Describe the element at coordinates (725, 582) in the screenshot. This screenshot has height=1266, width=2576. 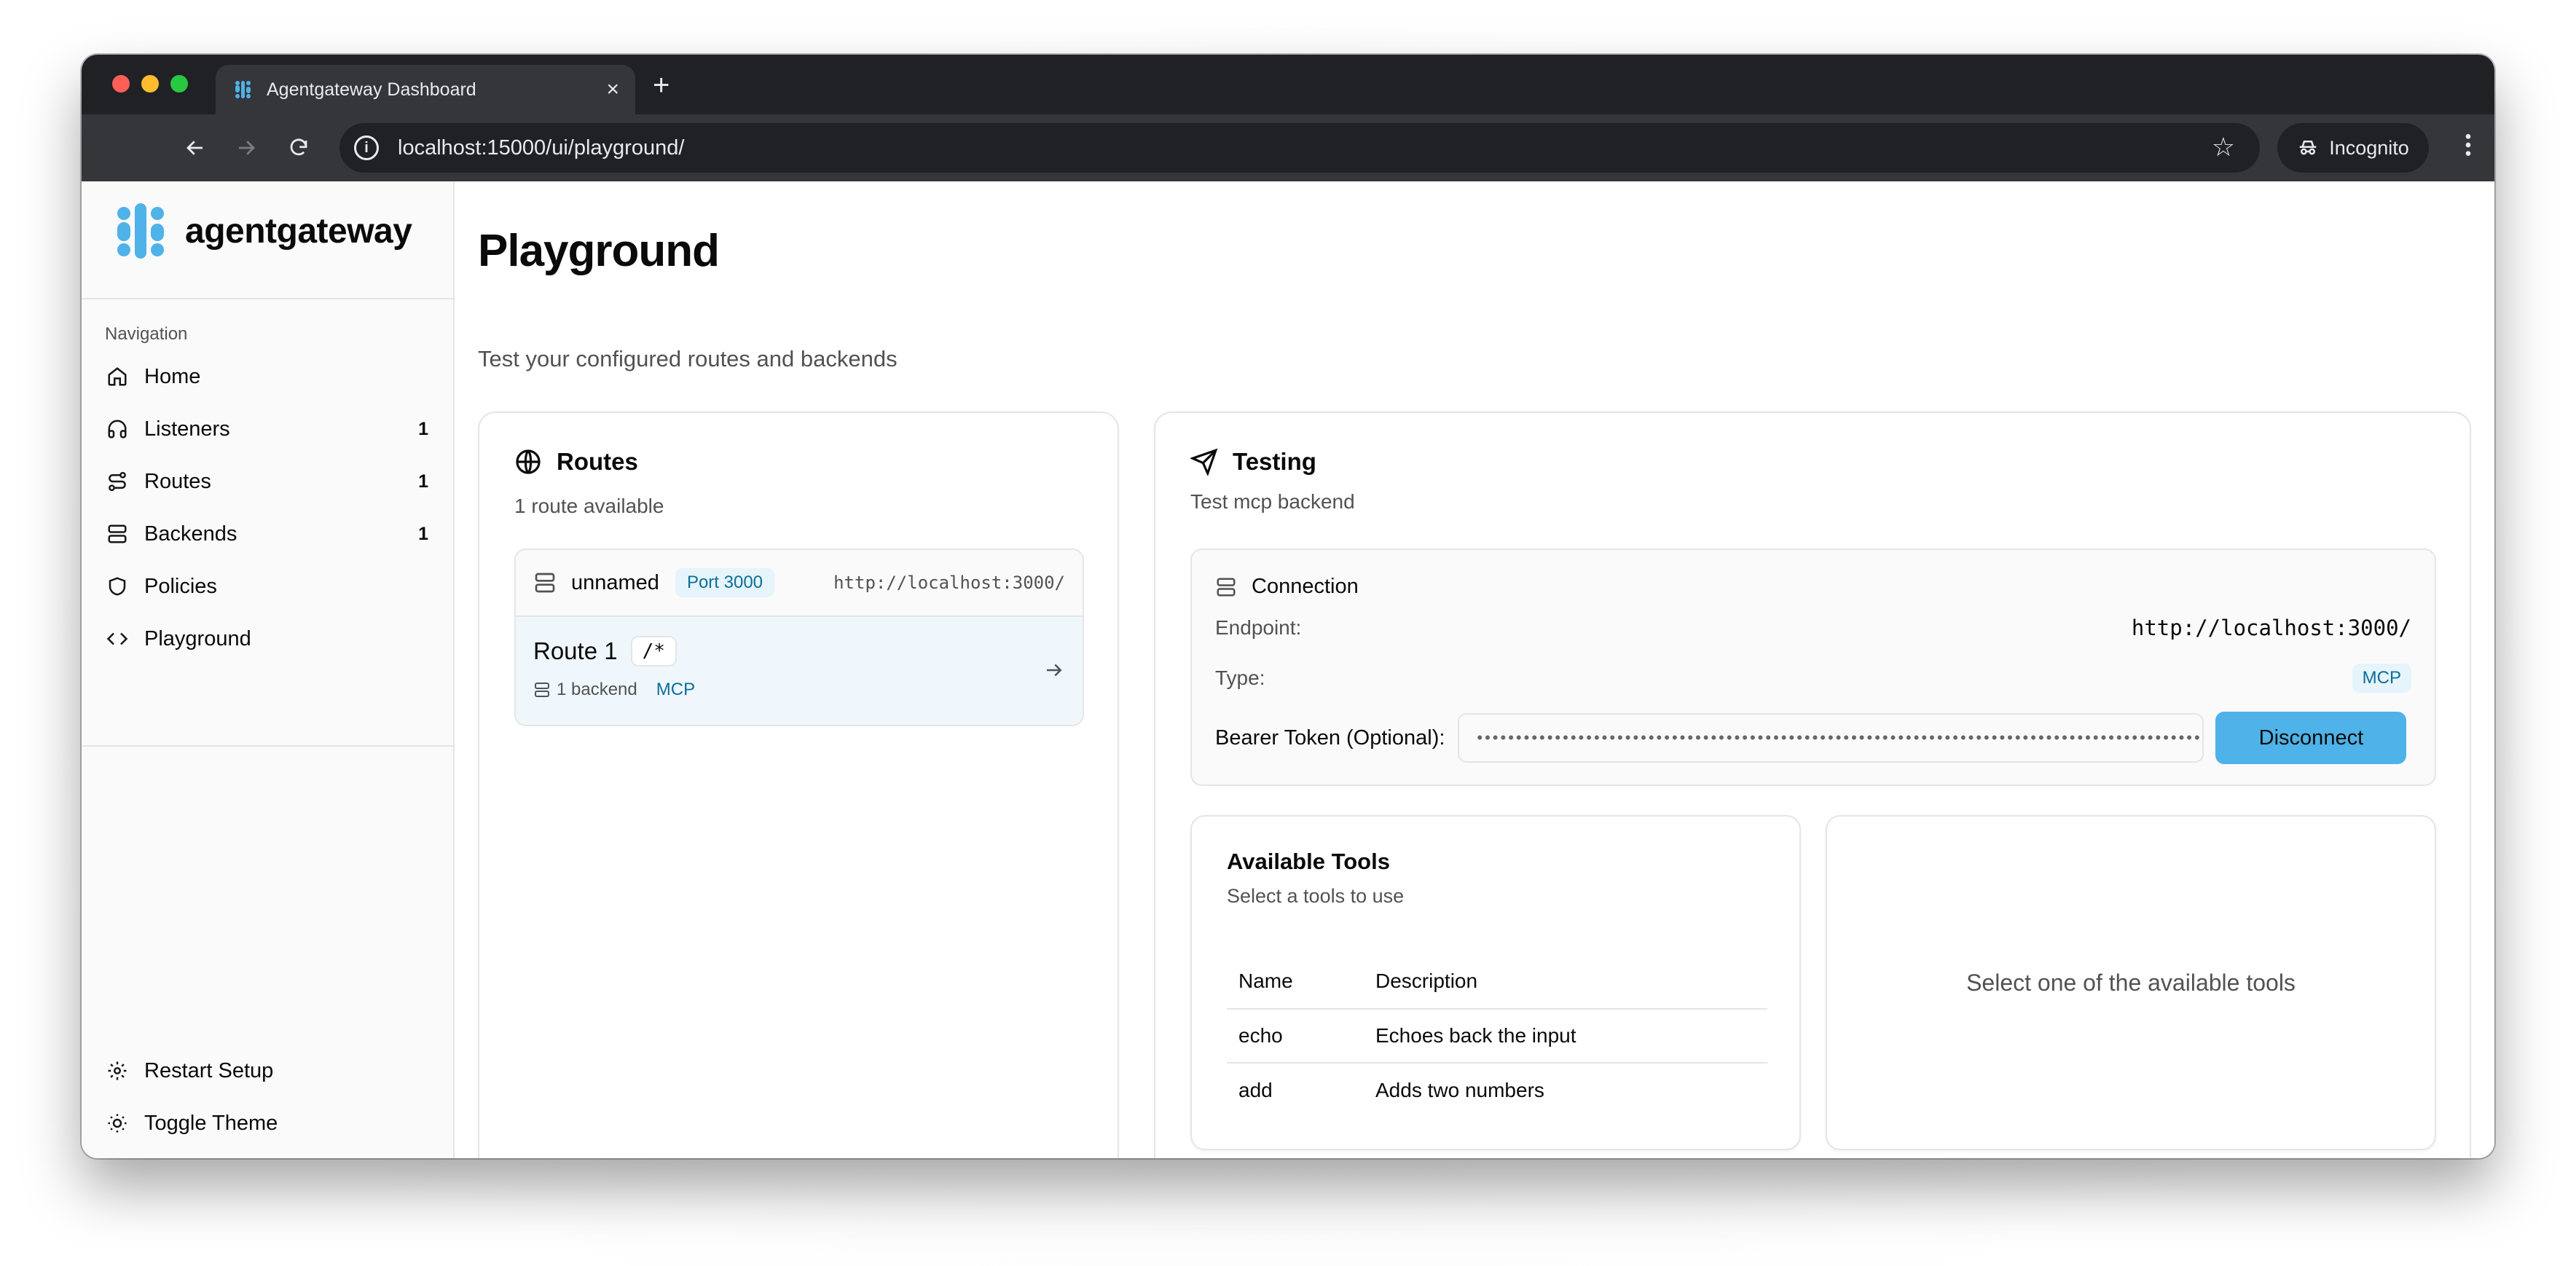
I see `port-badge: Port 3000` at that location.